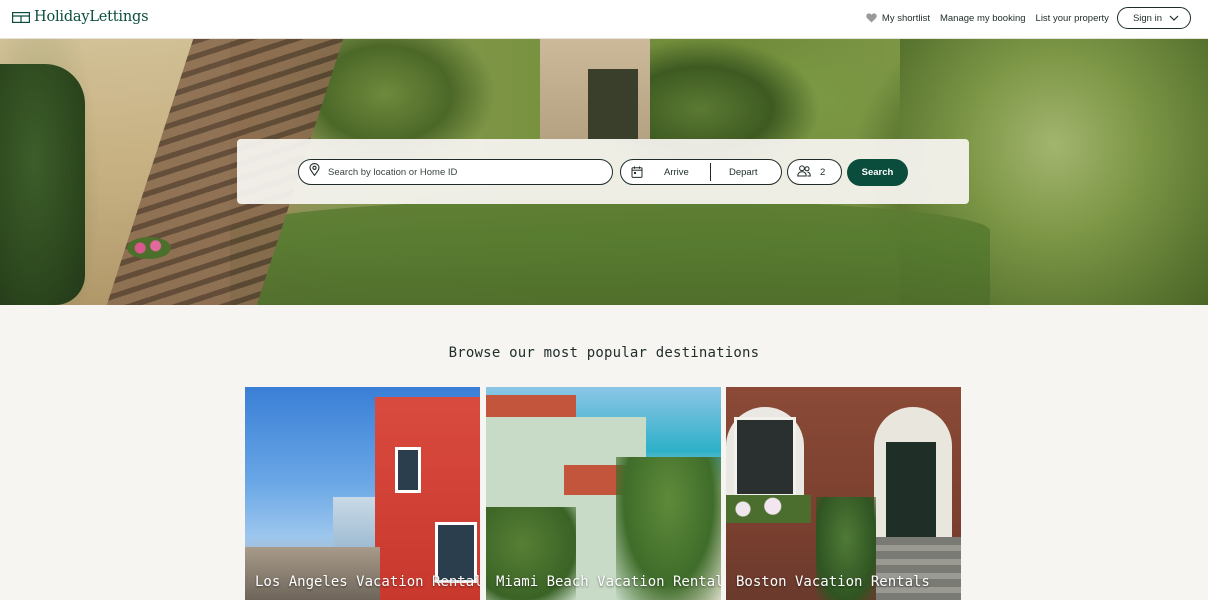 The width and height of the screenshot is (1208, 600). I want to click on holidaylettings-logo: HolidayLettings, so click(80, 17).